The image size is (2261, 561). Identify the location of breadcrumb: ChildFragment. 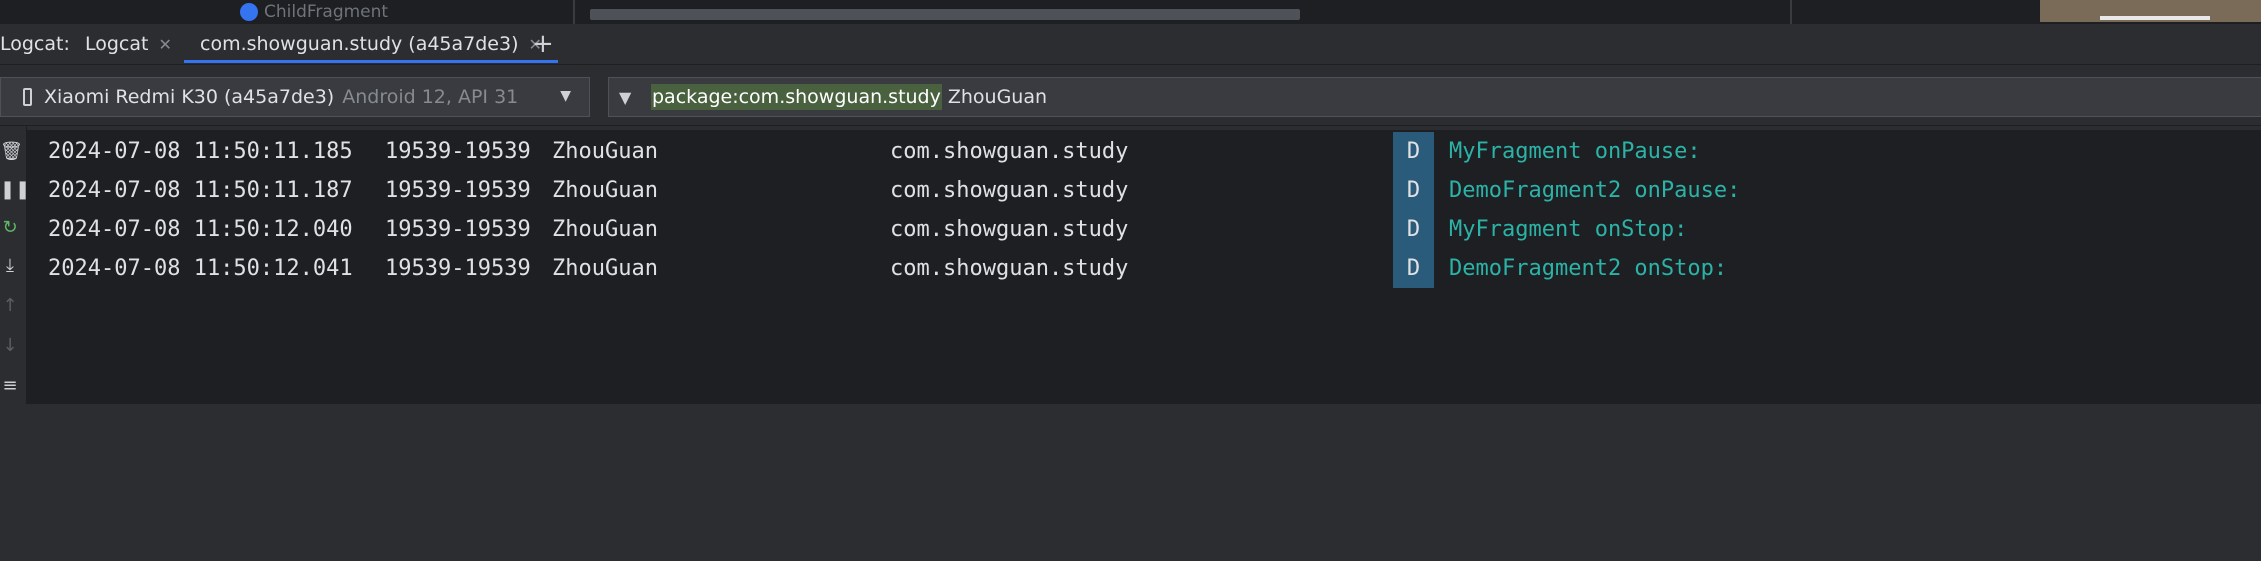
(314, 12).